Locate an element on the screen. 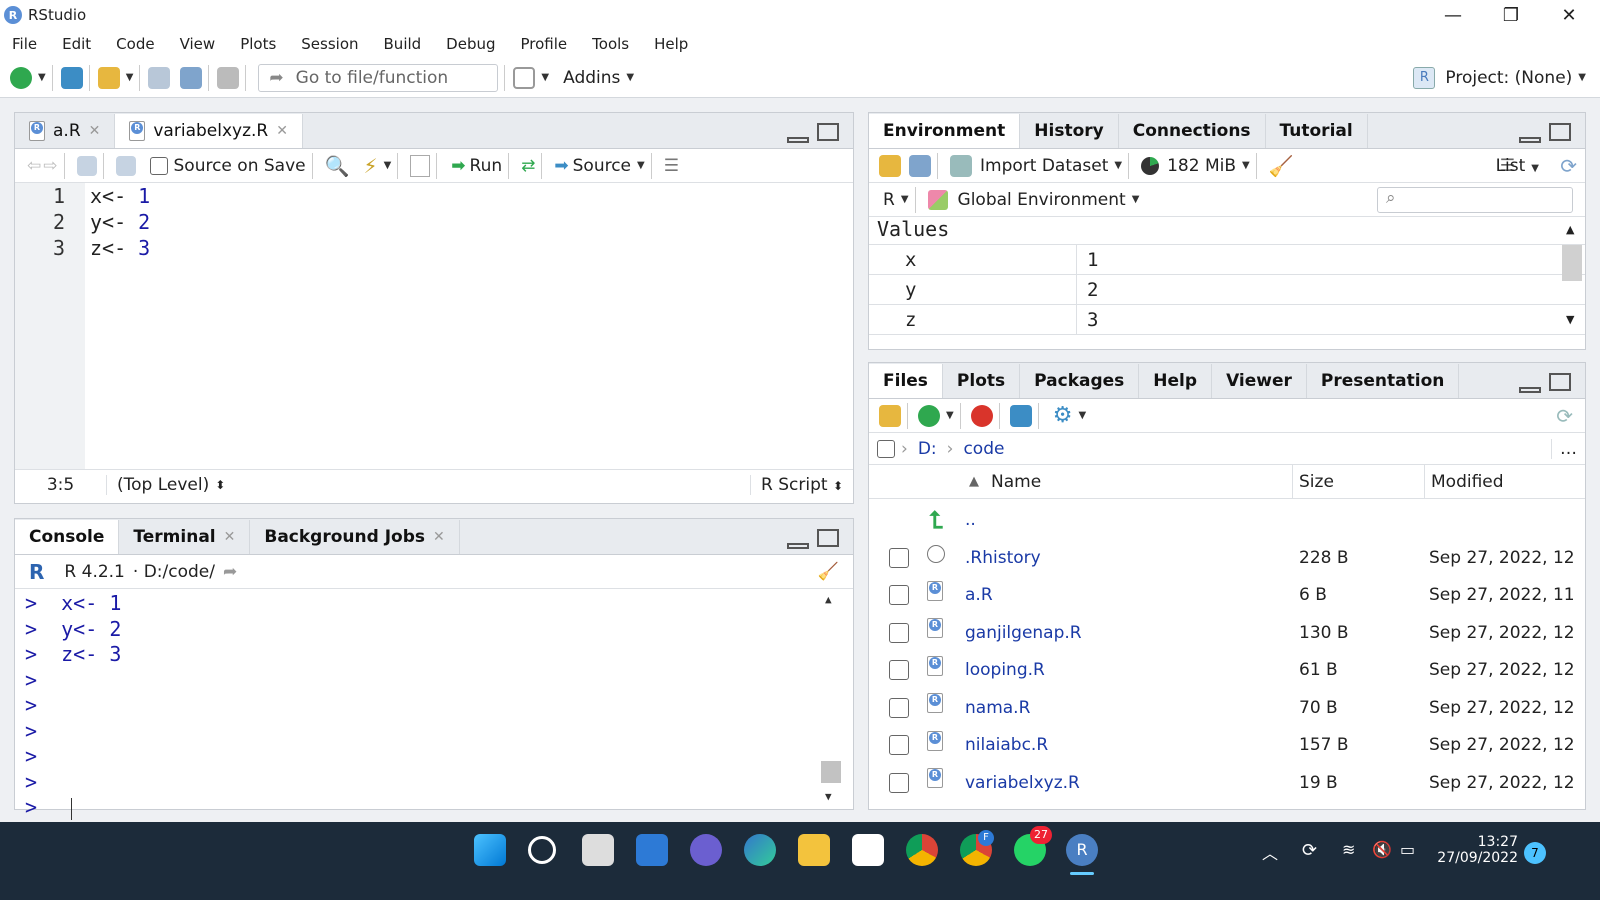  import-dataset-button: Import Dataset is located at coordinates (1044, 166).